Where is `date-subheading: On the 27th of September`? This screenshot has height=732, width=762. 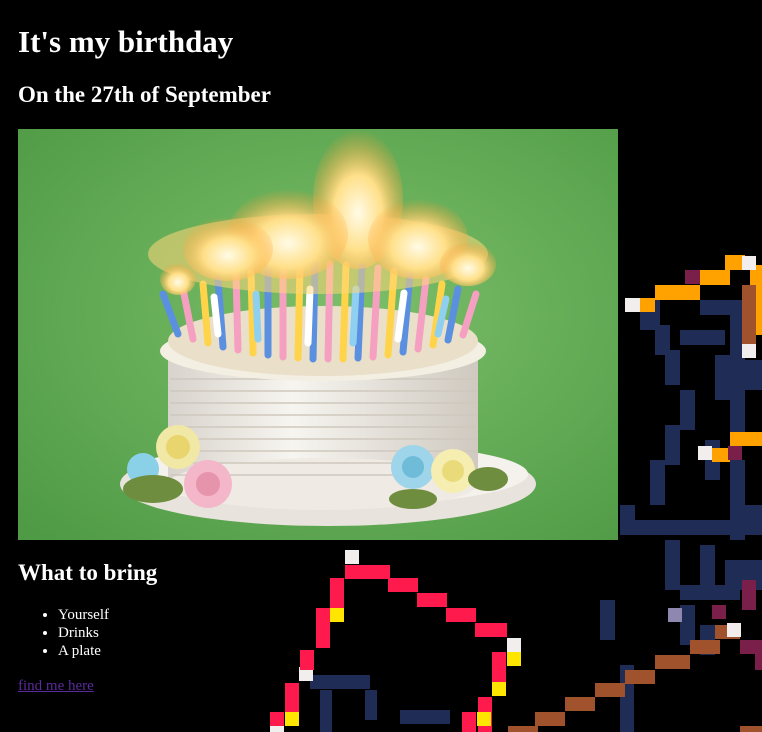 date-subheading: On the 27th of September is located at coordinates (144, 94).